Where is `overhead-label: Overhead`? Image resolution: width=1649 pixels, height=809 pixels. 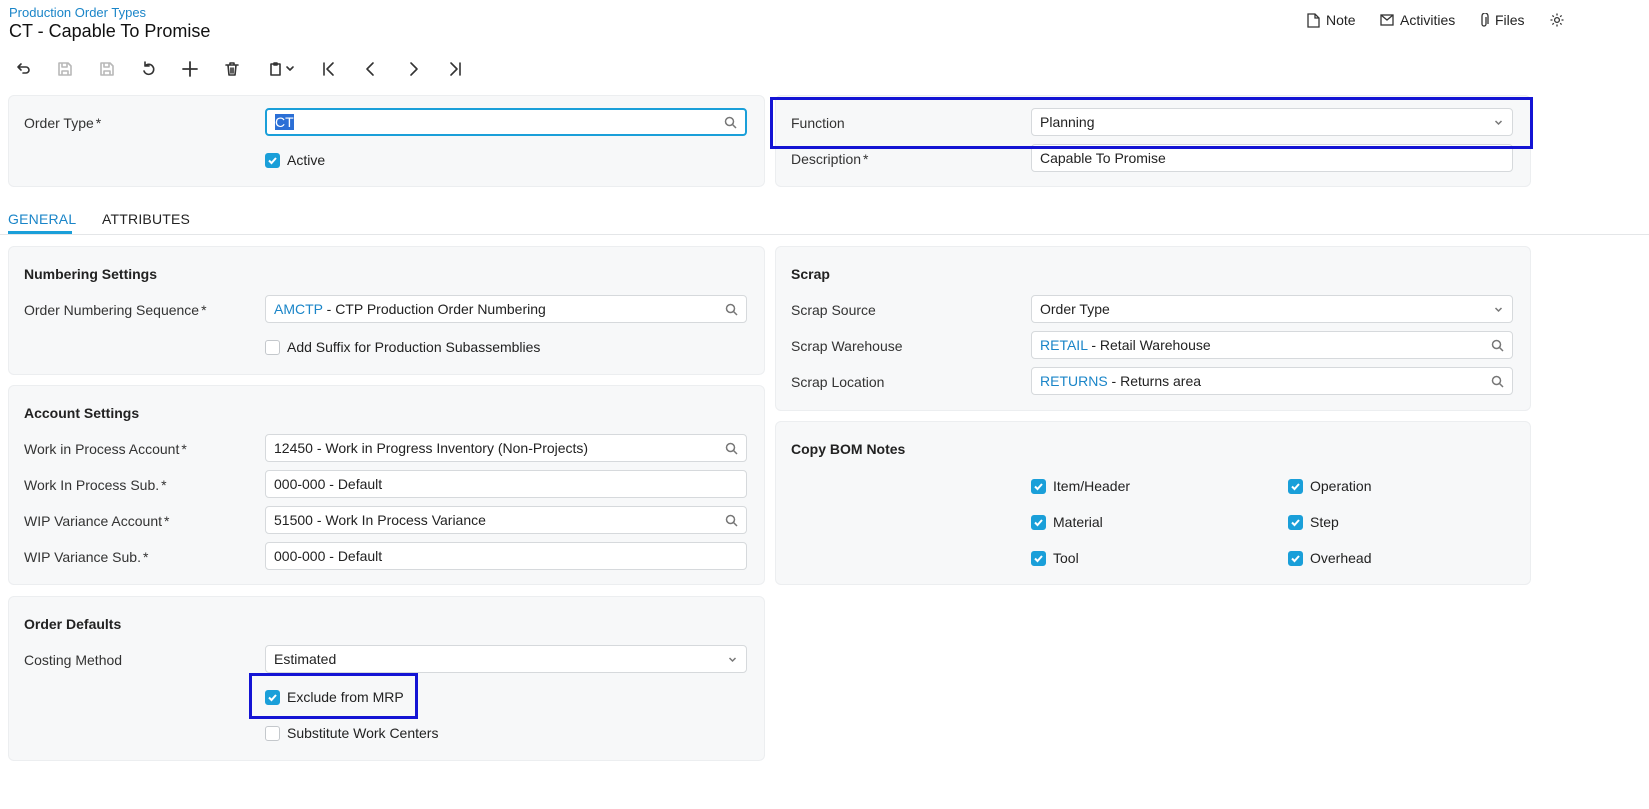
overhead-label: Overhead is located at coordinates (1341, 558).